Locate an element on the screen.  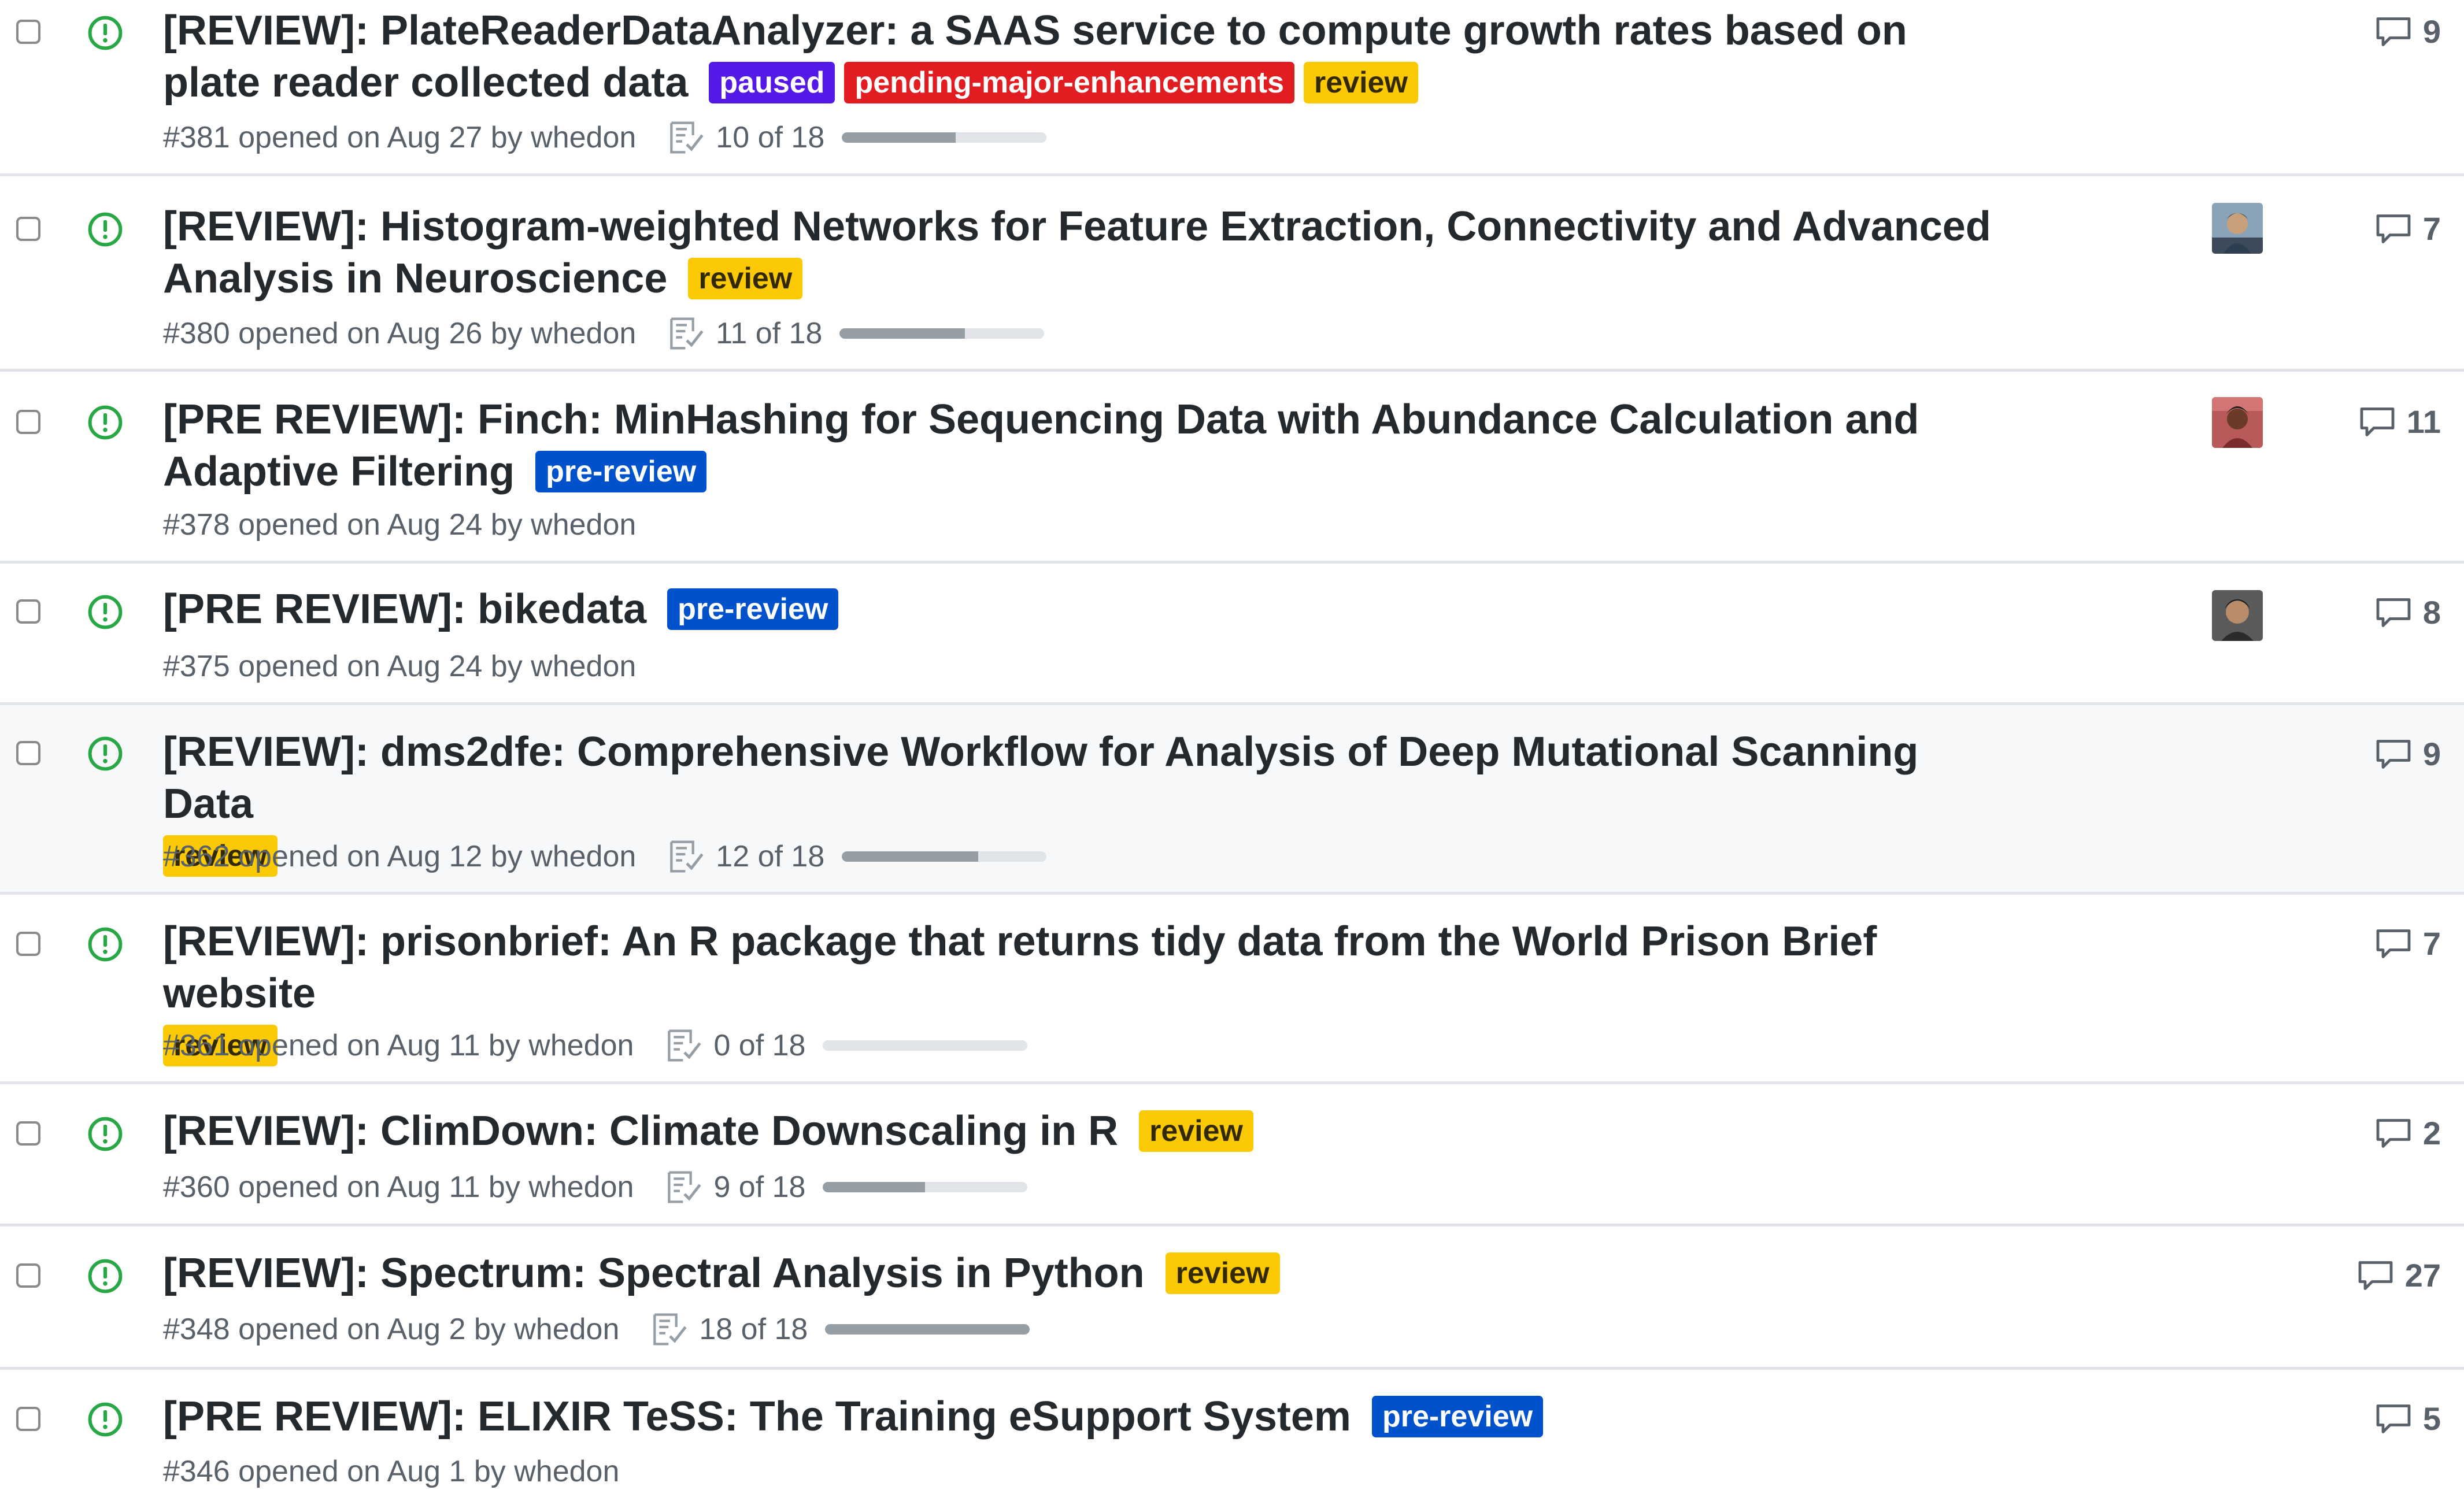
issue-opened-info: #378 opened on Aug 24 by whedon is located at coordinates (400, 525).